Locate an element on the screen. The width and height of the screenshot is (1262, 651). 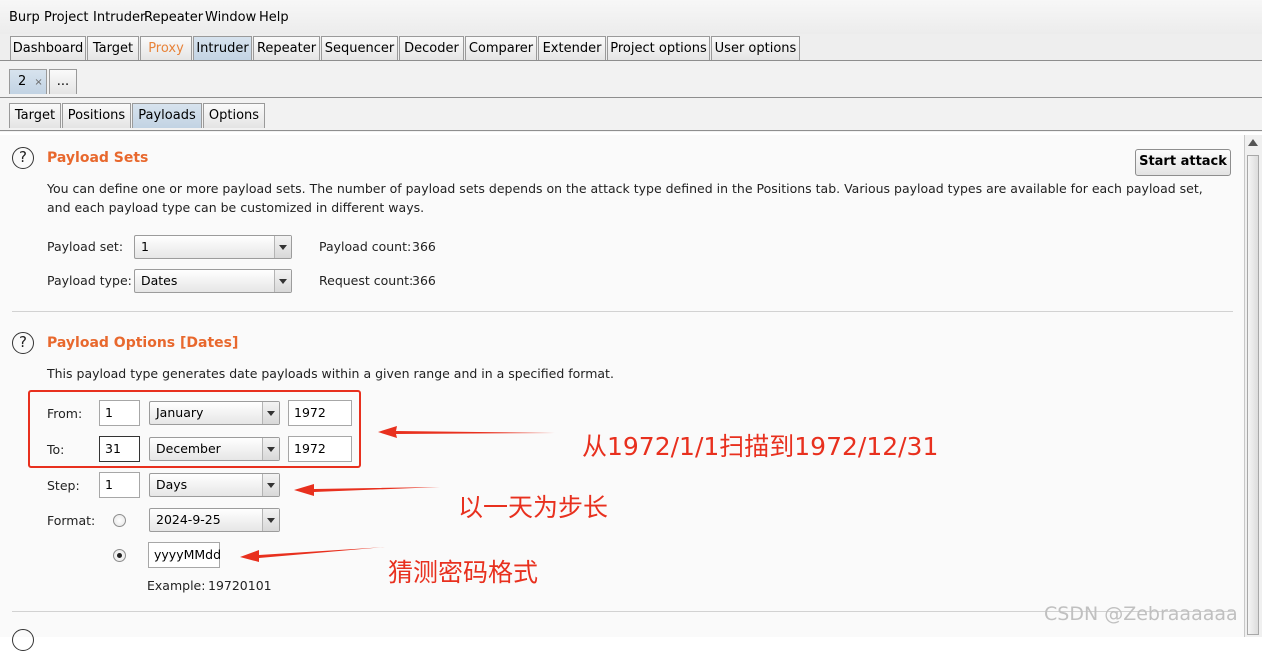
arrow-format is located at coordinates (312, 554).